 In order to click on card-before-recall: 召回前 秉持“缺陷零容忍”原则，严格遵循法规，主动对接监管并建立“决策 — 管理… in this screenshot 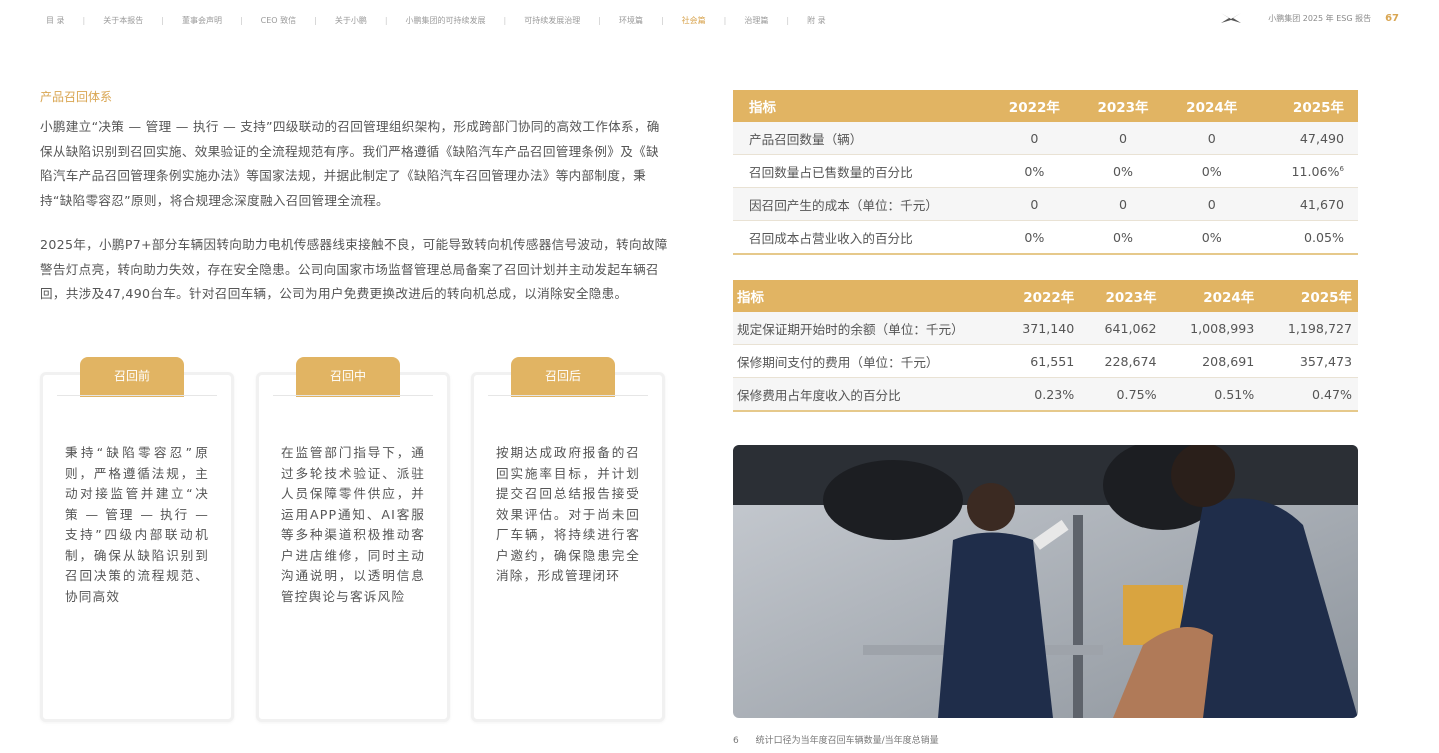, I will do `click(137, 539)`.